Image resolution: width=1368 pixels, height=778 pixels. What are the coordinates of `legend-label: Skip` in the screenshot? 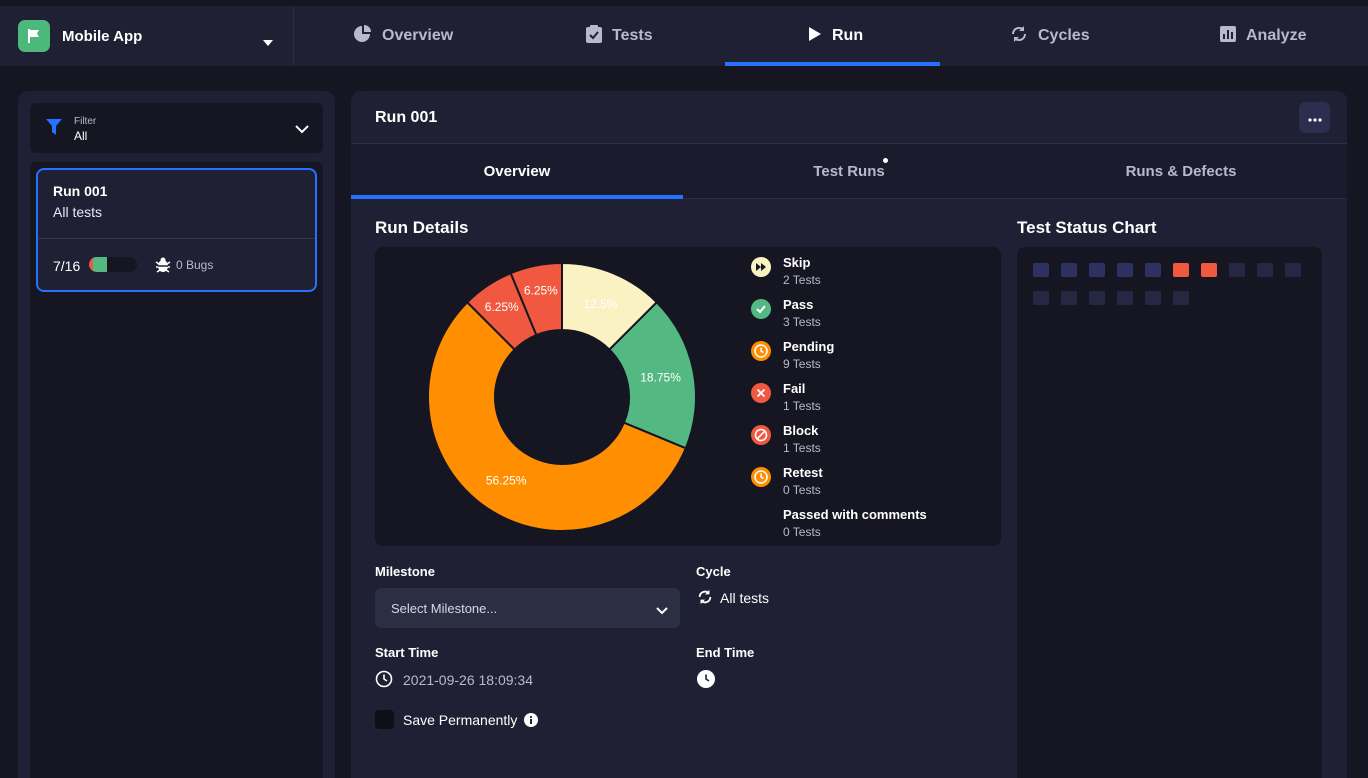 It's located at (797, 262).